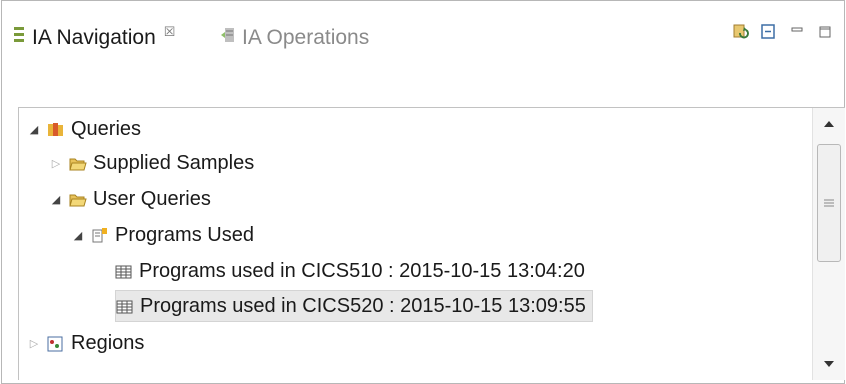 The width and height of the screenshot is (846, 384). Describe the element at coordinates (825, 32) in the screenshot. I see `maximize-icon` at that location.